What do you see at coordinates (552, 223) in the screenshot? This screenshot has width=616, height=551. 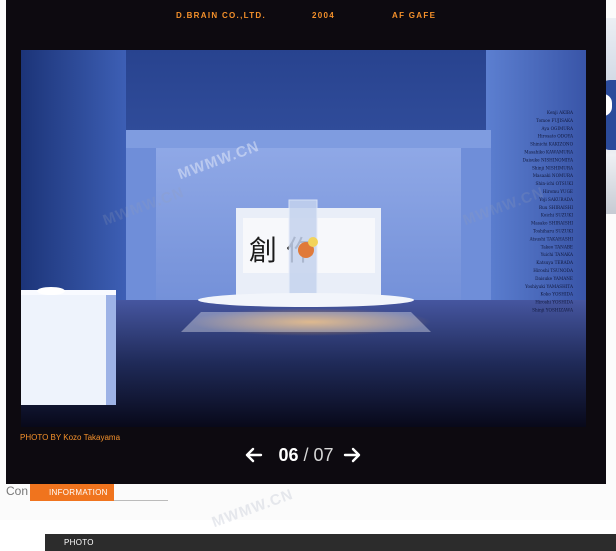 I see `wall-name-text: Masako SHIRAISHI` at bounding box center [552, 223].